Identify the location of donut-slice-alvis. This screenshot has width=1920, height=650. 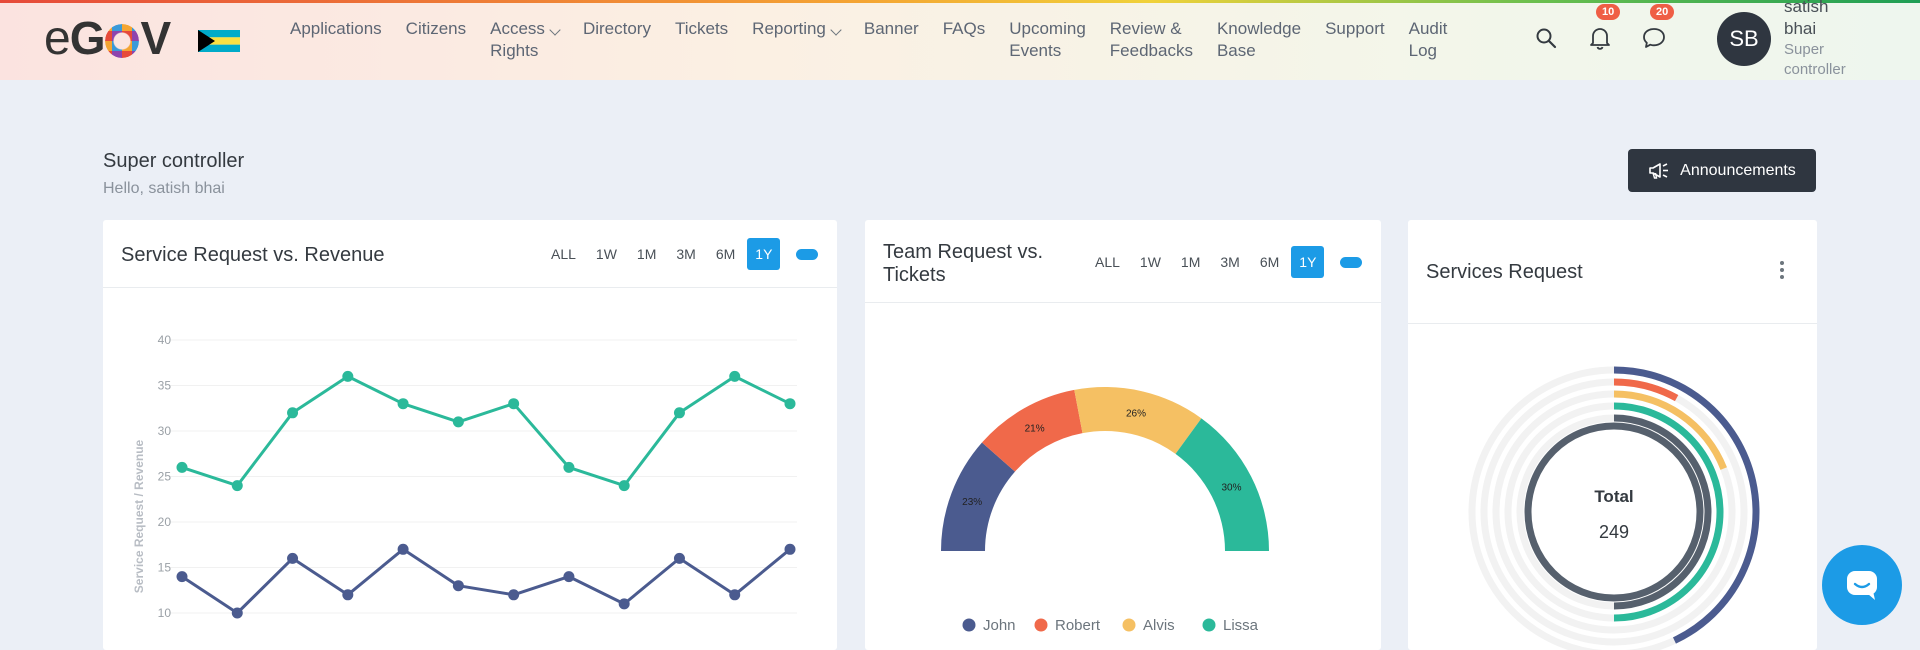
(1138, 420).